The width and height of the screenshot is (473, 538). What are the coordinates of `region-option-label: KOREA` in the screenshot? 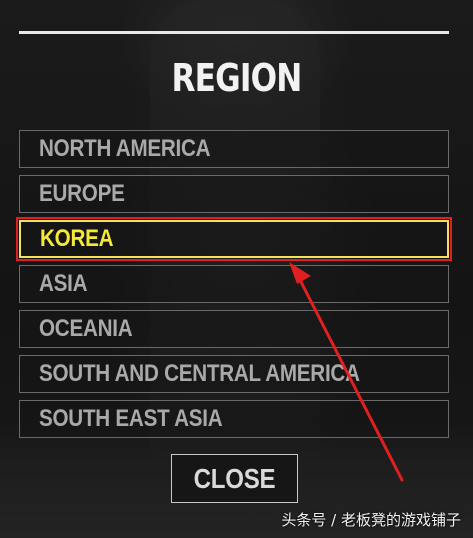 It's located at (77, 238).